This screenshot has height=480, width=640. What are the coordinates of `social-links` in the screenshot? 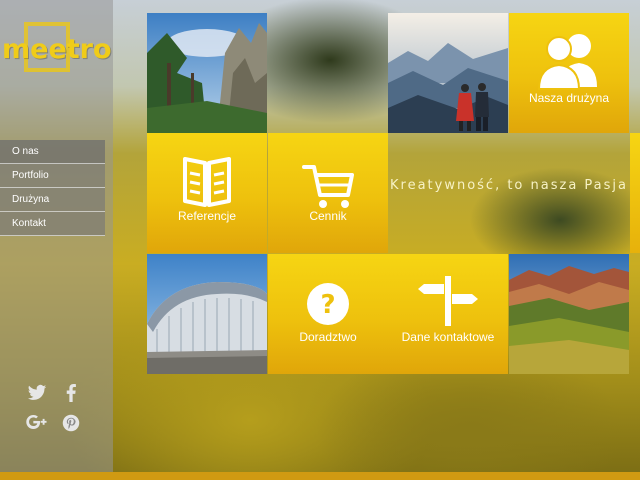 It's located at (56, 414).